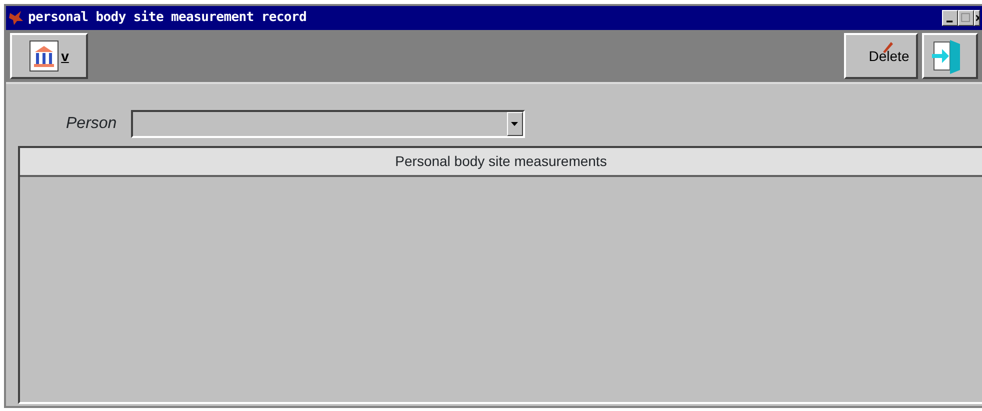  What do you see at coordinates (327, 124) in the screenshot?
I see `person-dropdown` at bounding box center [327, 124].